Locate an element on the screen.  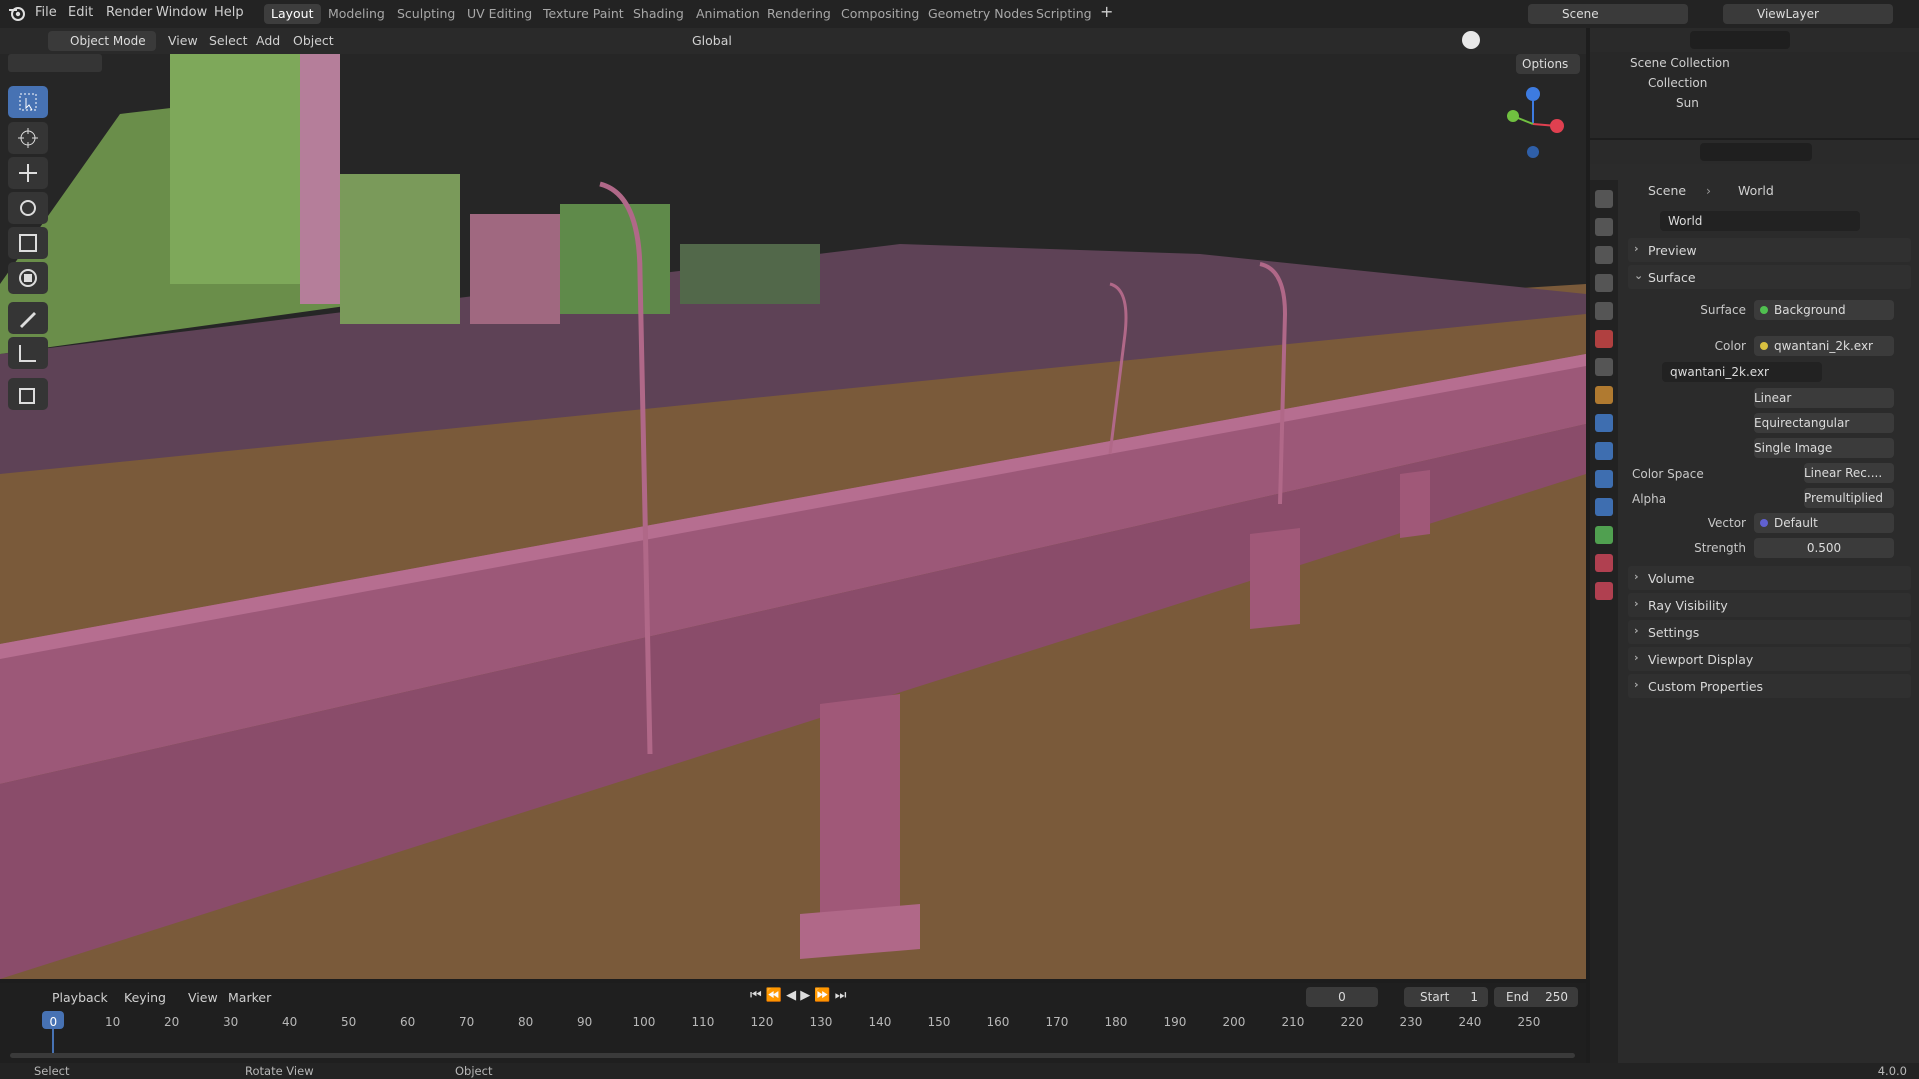
tab-scripting: Scripting is located at coordinates (1064, 14).